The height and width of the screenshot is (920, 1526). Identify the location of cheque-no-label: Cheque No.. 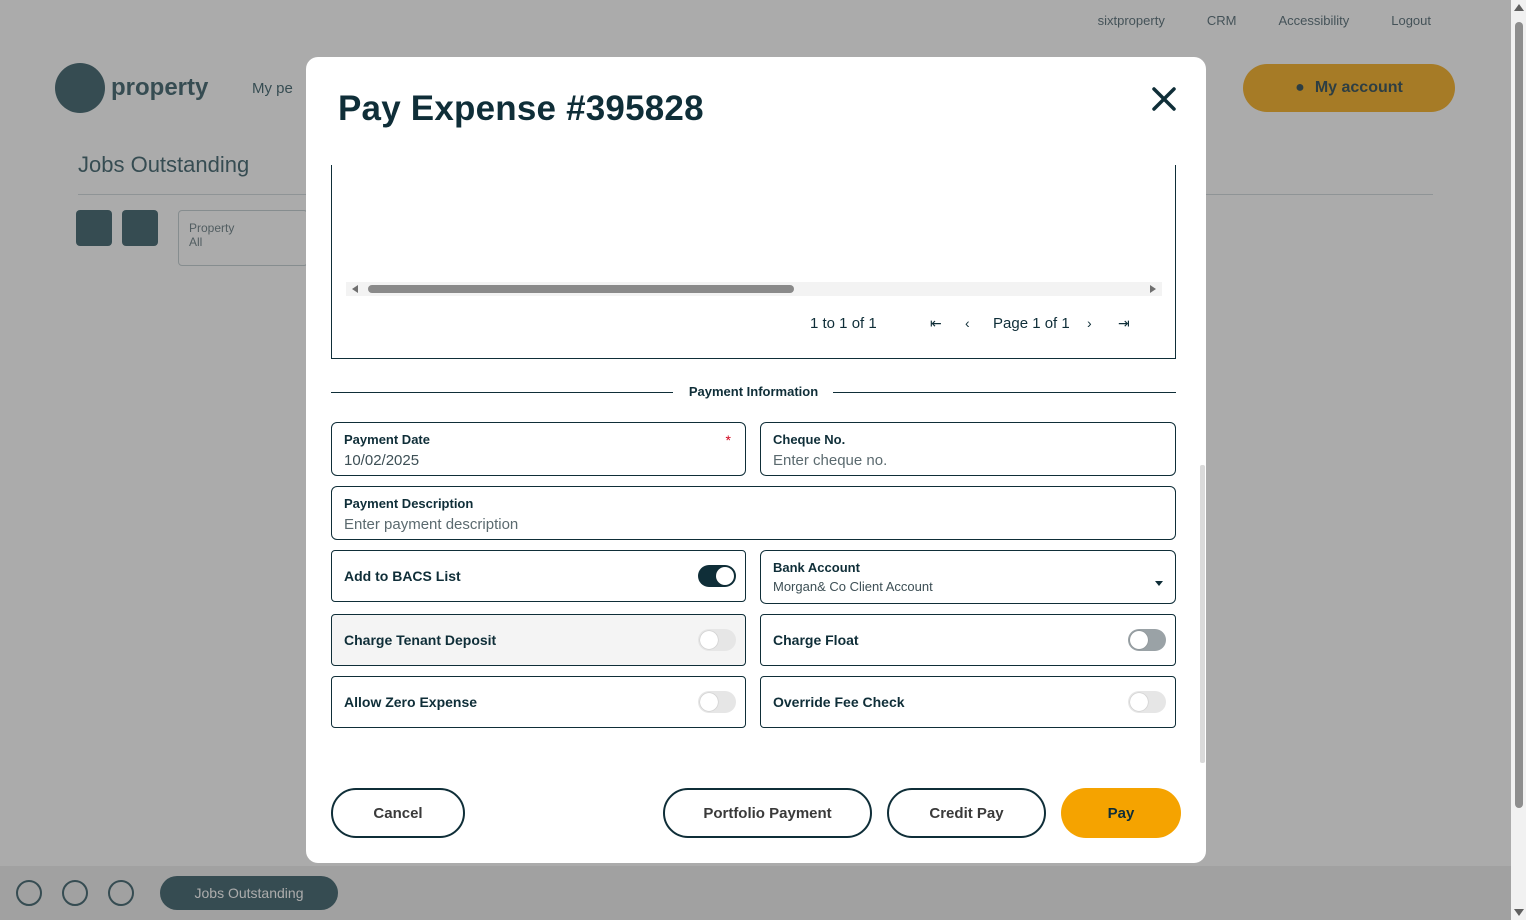
(809, 439).